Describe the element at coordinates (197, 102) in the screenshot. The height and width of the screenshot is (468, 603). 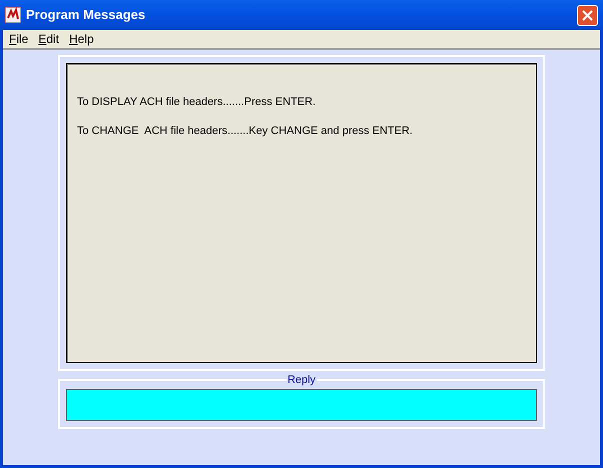
I see `message-text: To DISPLAY ACH file headers.......Press ENTER.` at that location.